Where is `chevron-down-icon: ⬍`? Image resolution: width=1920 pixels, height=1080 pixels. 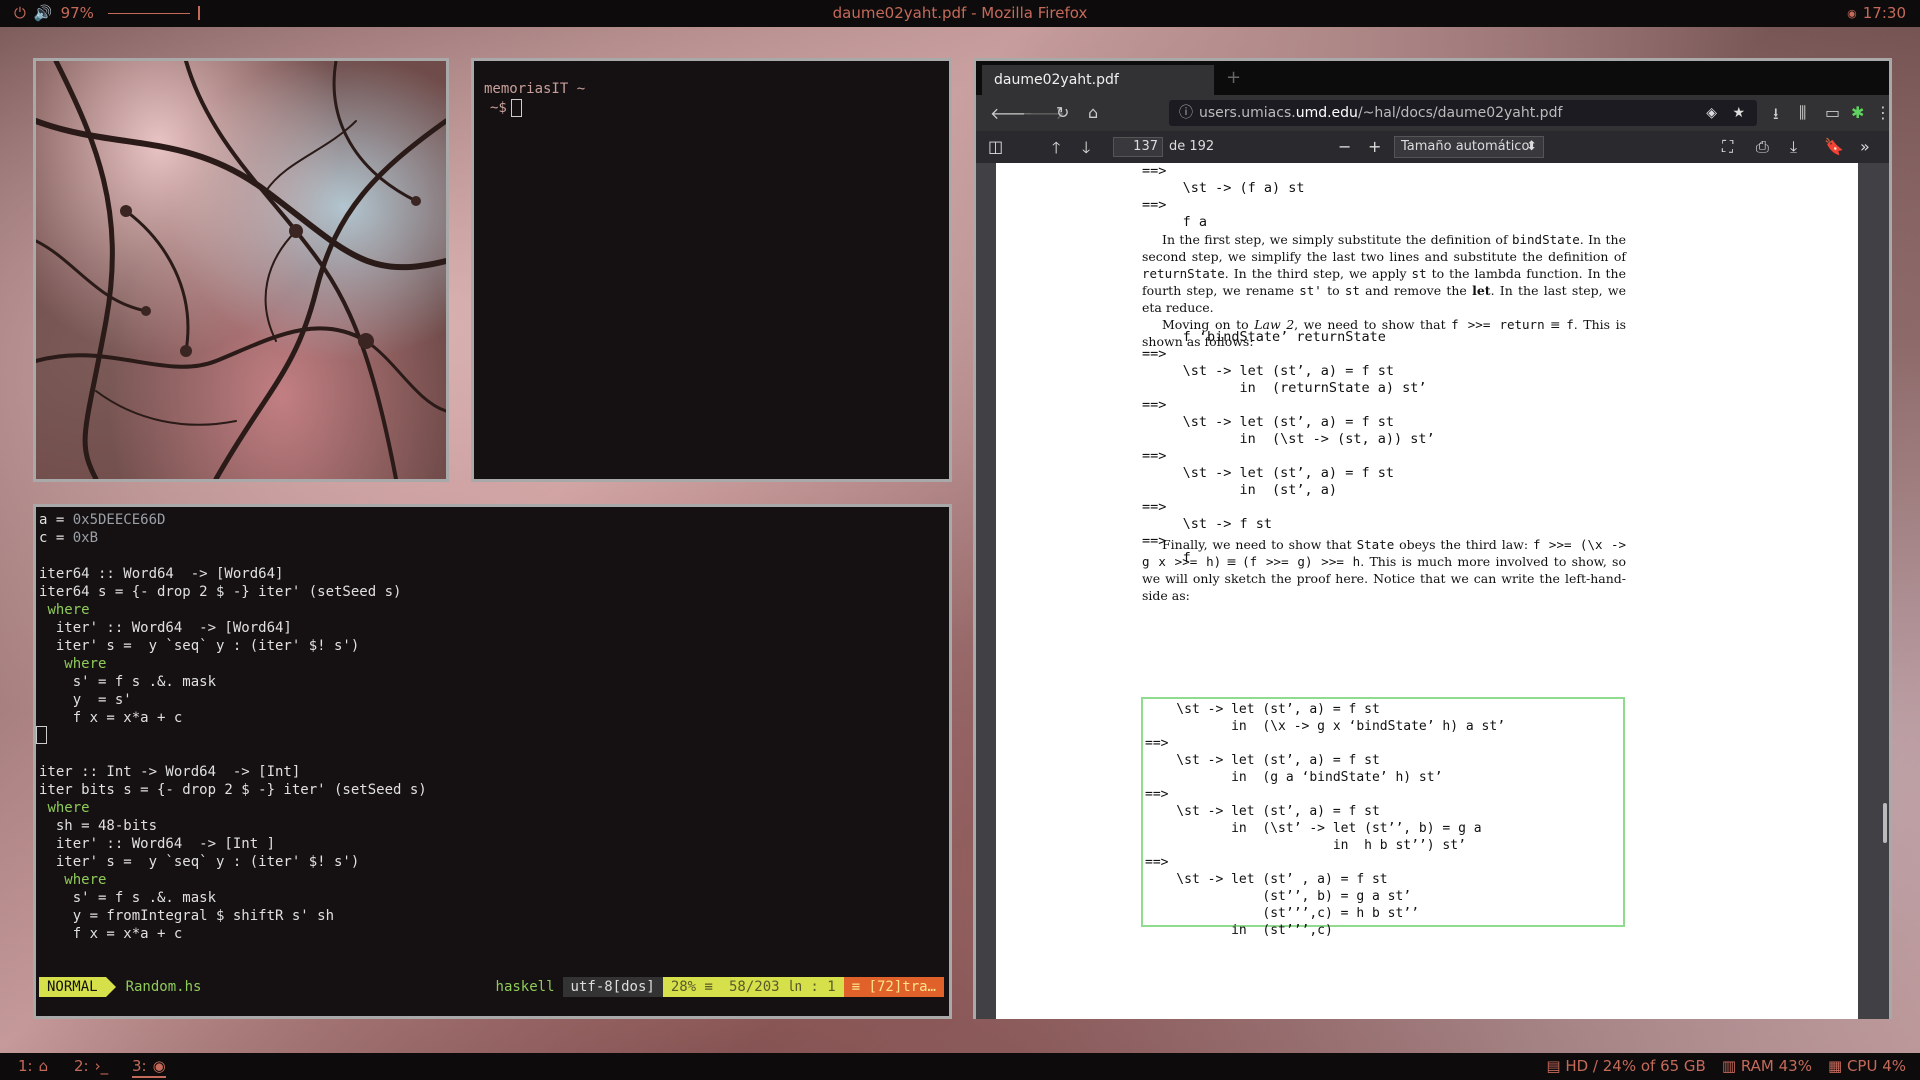 chevron-down-icon: ⬍ is located at coordinates (1531, 146).